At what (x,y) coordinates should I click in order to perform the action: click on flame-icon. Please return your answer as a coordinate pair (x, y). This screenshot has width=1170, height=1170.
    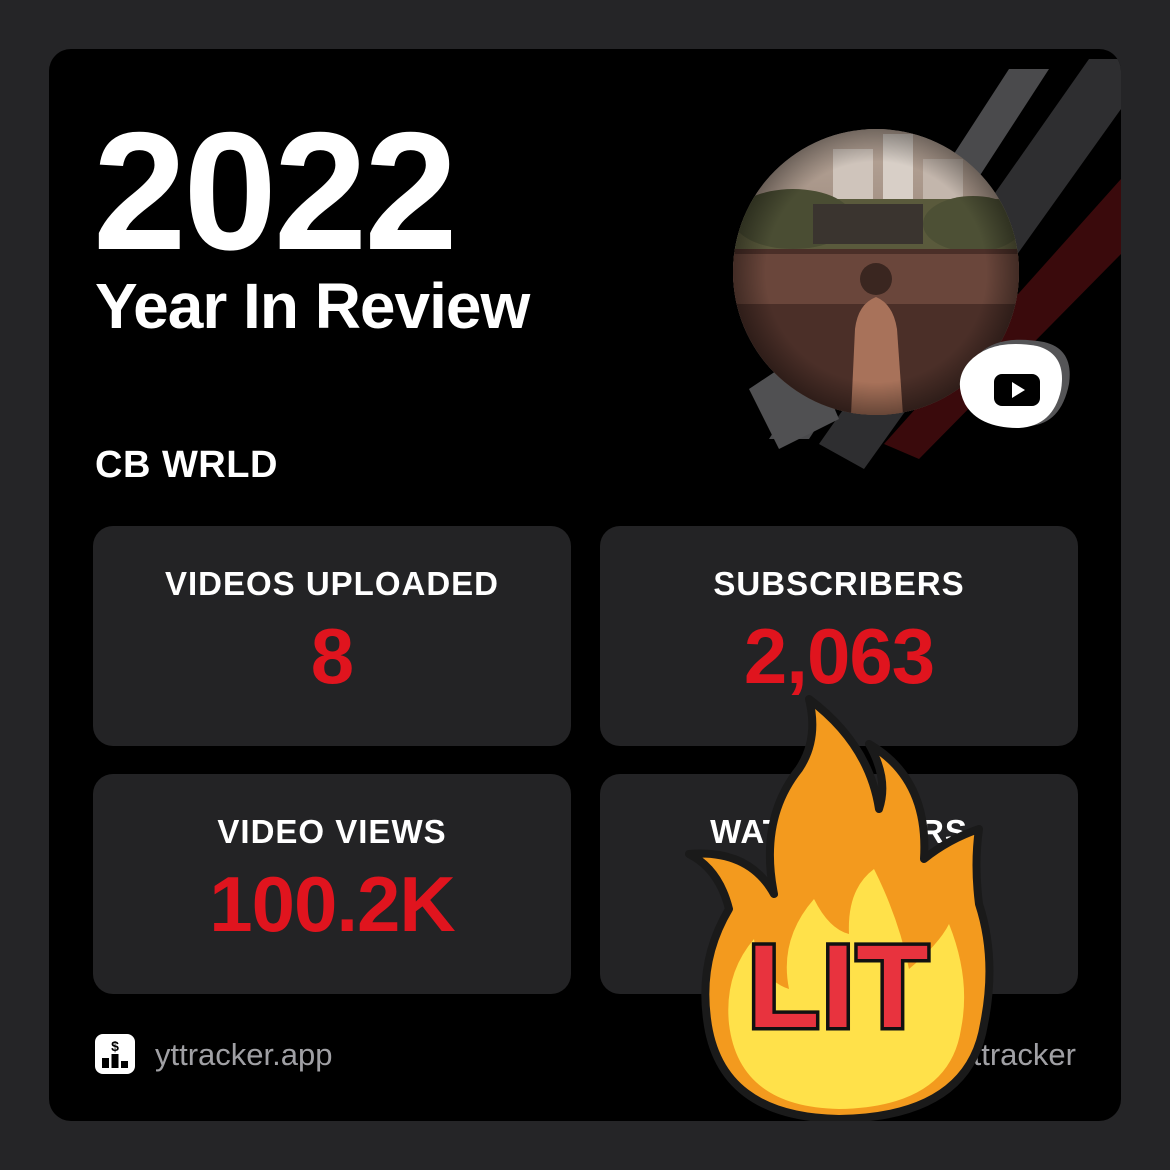
    Looking at the image, I should click on (839, 908).